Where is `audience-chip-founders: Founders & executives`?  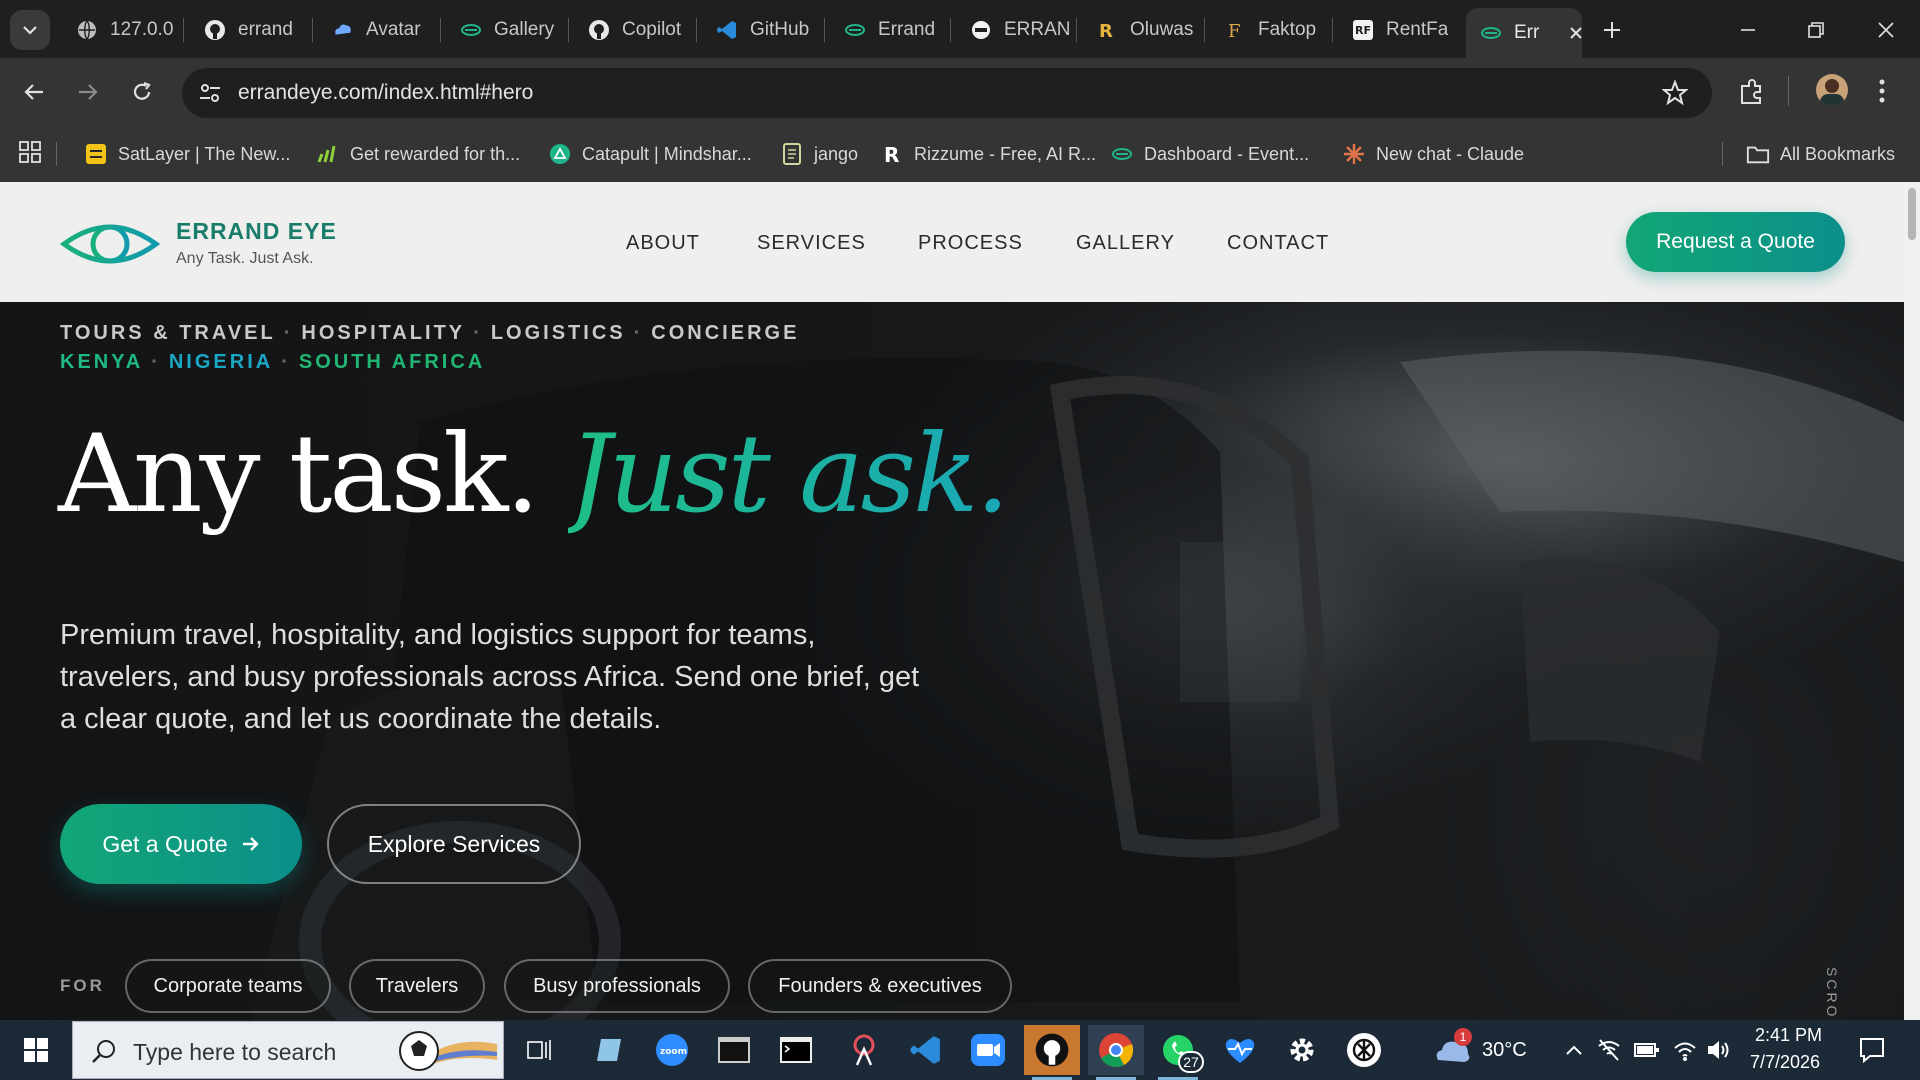
audience-chip-founders: Founders & executives is located at coordinates (880, 986).